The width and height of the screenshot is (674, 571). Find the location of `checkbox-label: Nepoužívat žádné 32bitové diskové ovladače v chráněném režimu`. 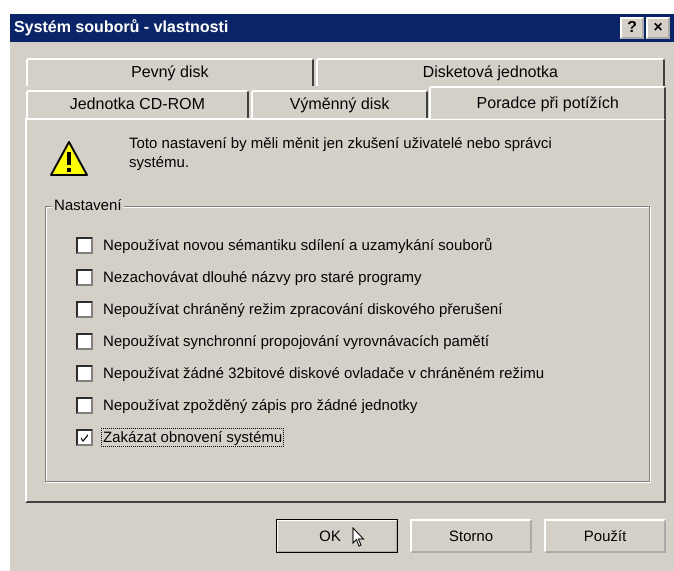

checkbox-label: Nepoužívat žádné 32bitové diskové ovladače v chráněném režimu is located at coordinates (323, 373).